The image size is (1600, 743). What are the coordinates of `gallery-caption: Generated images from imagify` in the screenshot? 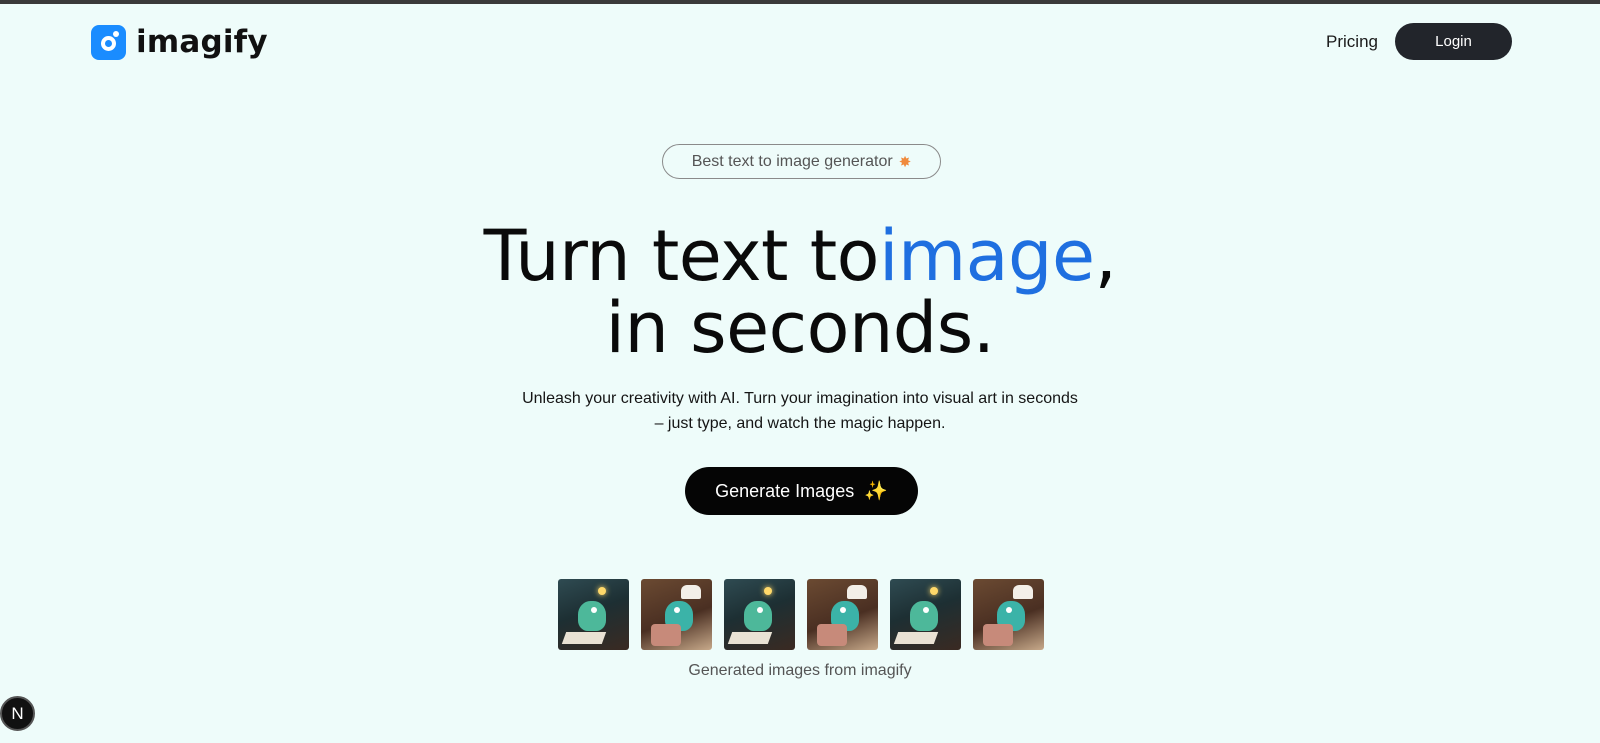 It's located at (800, 670).